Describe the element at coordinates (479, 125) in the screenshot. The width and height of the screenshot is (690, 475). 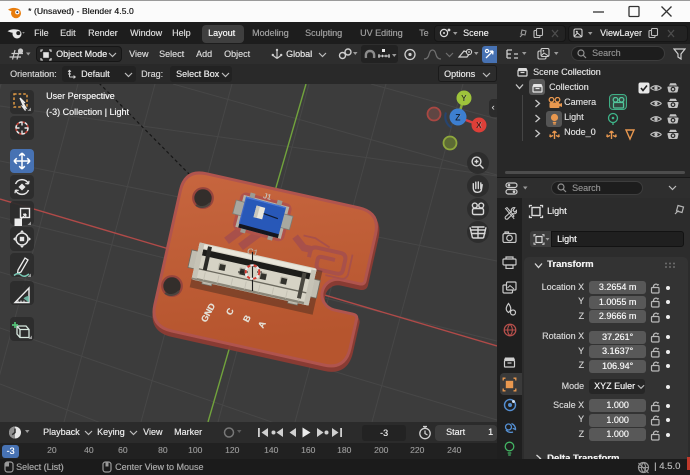
I see `svg-text: X` at that location.